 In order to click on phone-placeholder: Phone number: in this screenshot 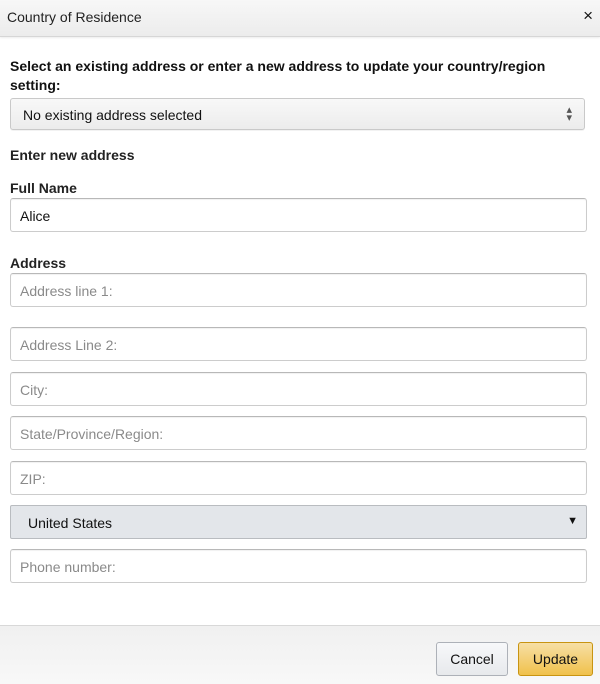, I will do `click(68, 567)`.